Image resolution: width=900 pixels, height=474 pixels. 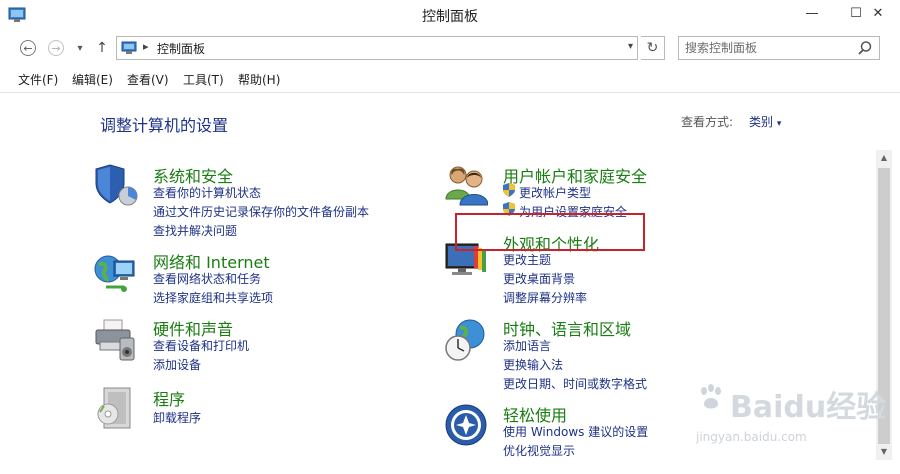 What do you see at coordinates (164, 125) in the screenshot?
I see `page-title: 调整计算机的设置` at bounding box center [164, 125].